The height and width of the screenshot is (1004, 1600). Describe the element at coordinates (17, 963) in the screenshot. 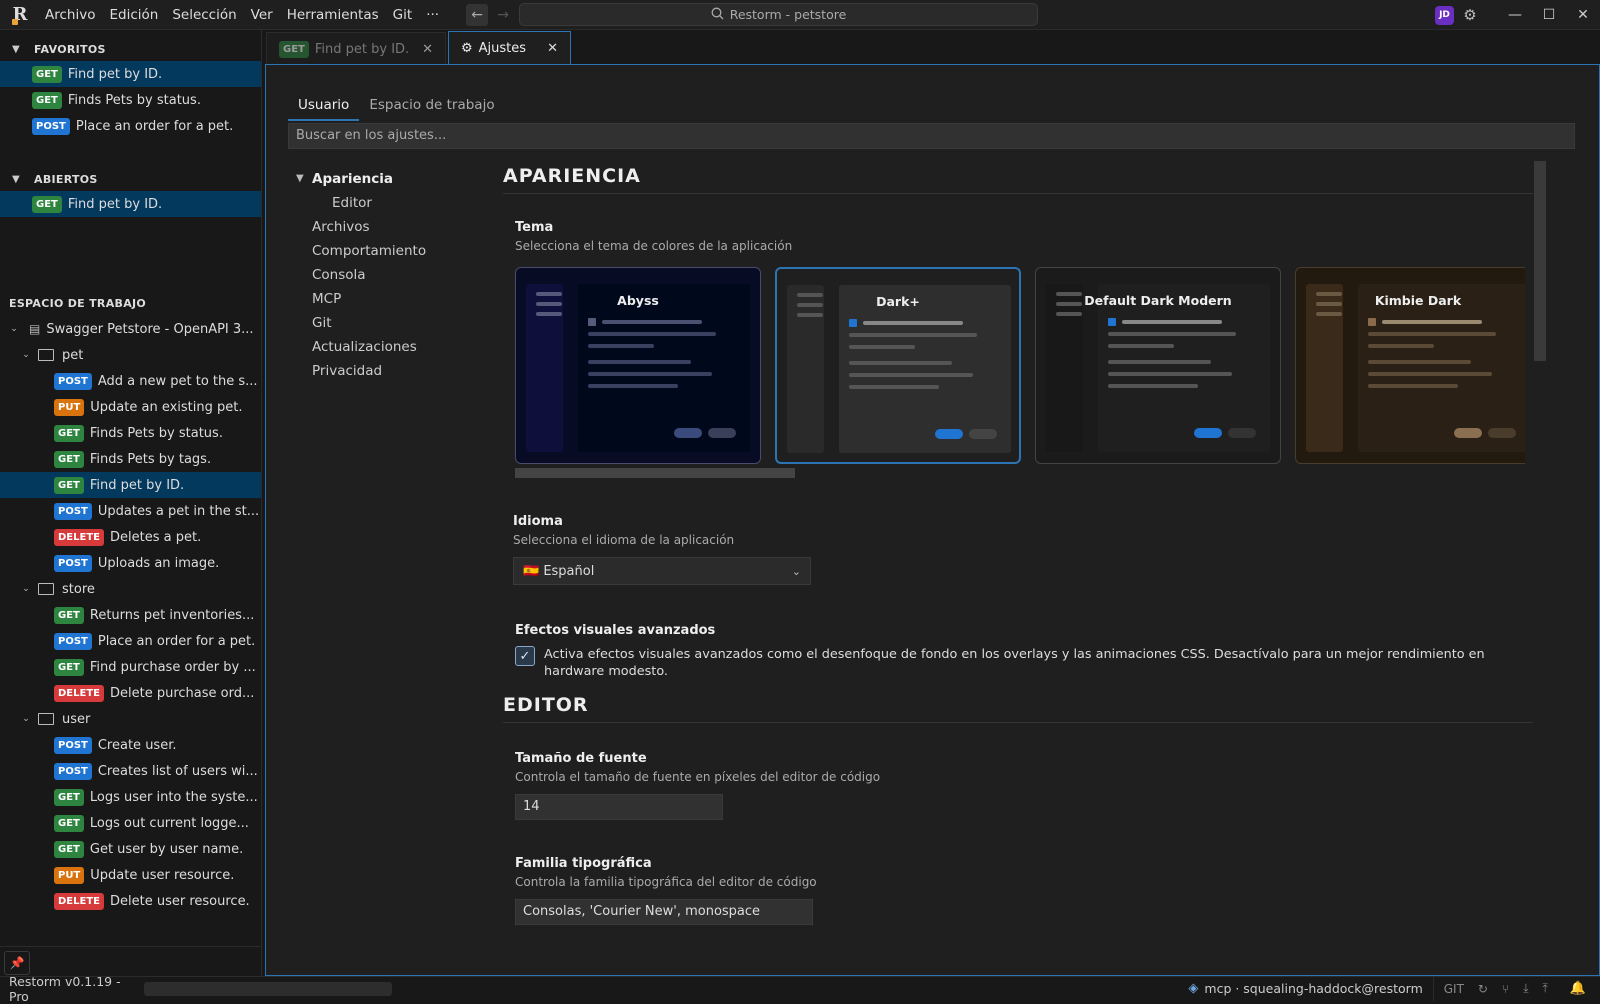

I see `pin-icon: 📌` at that location.